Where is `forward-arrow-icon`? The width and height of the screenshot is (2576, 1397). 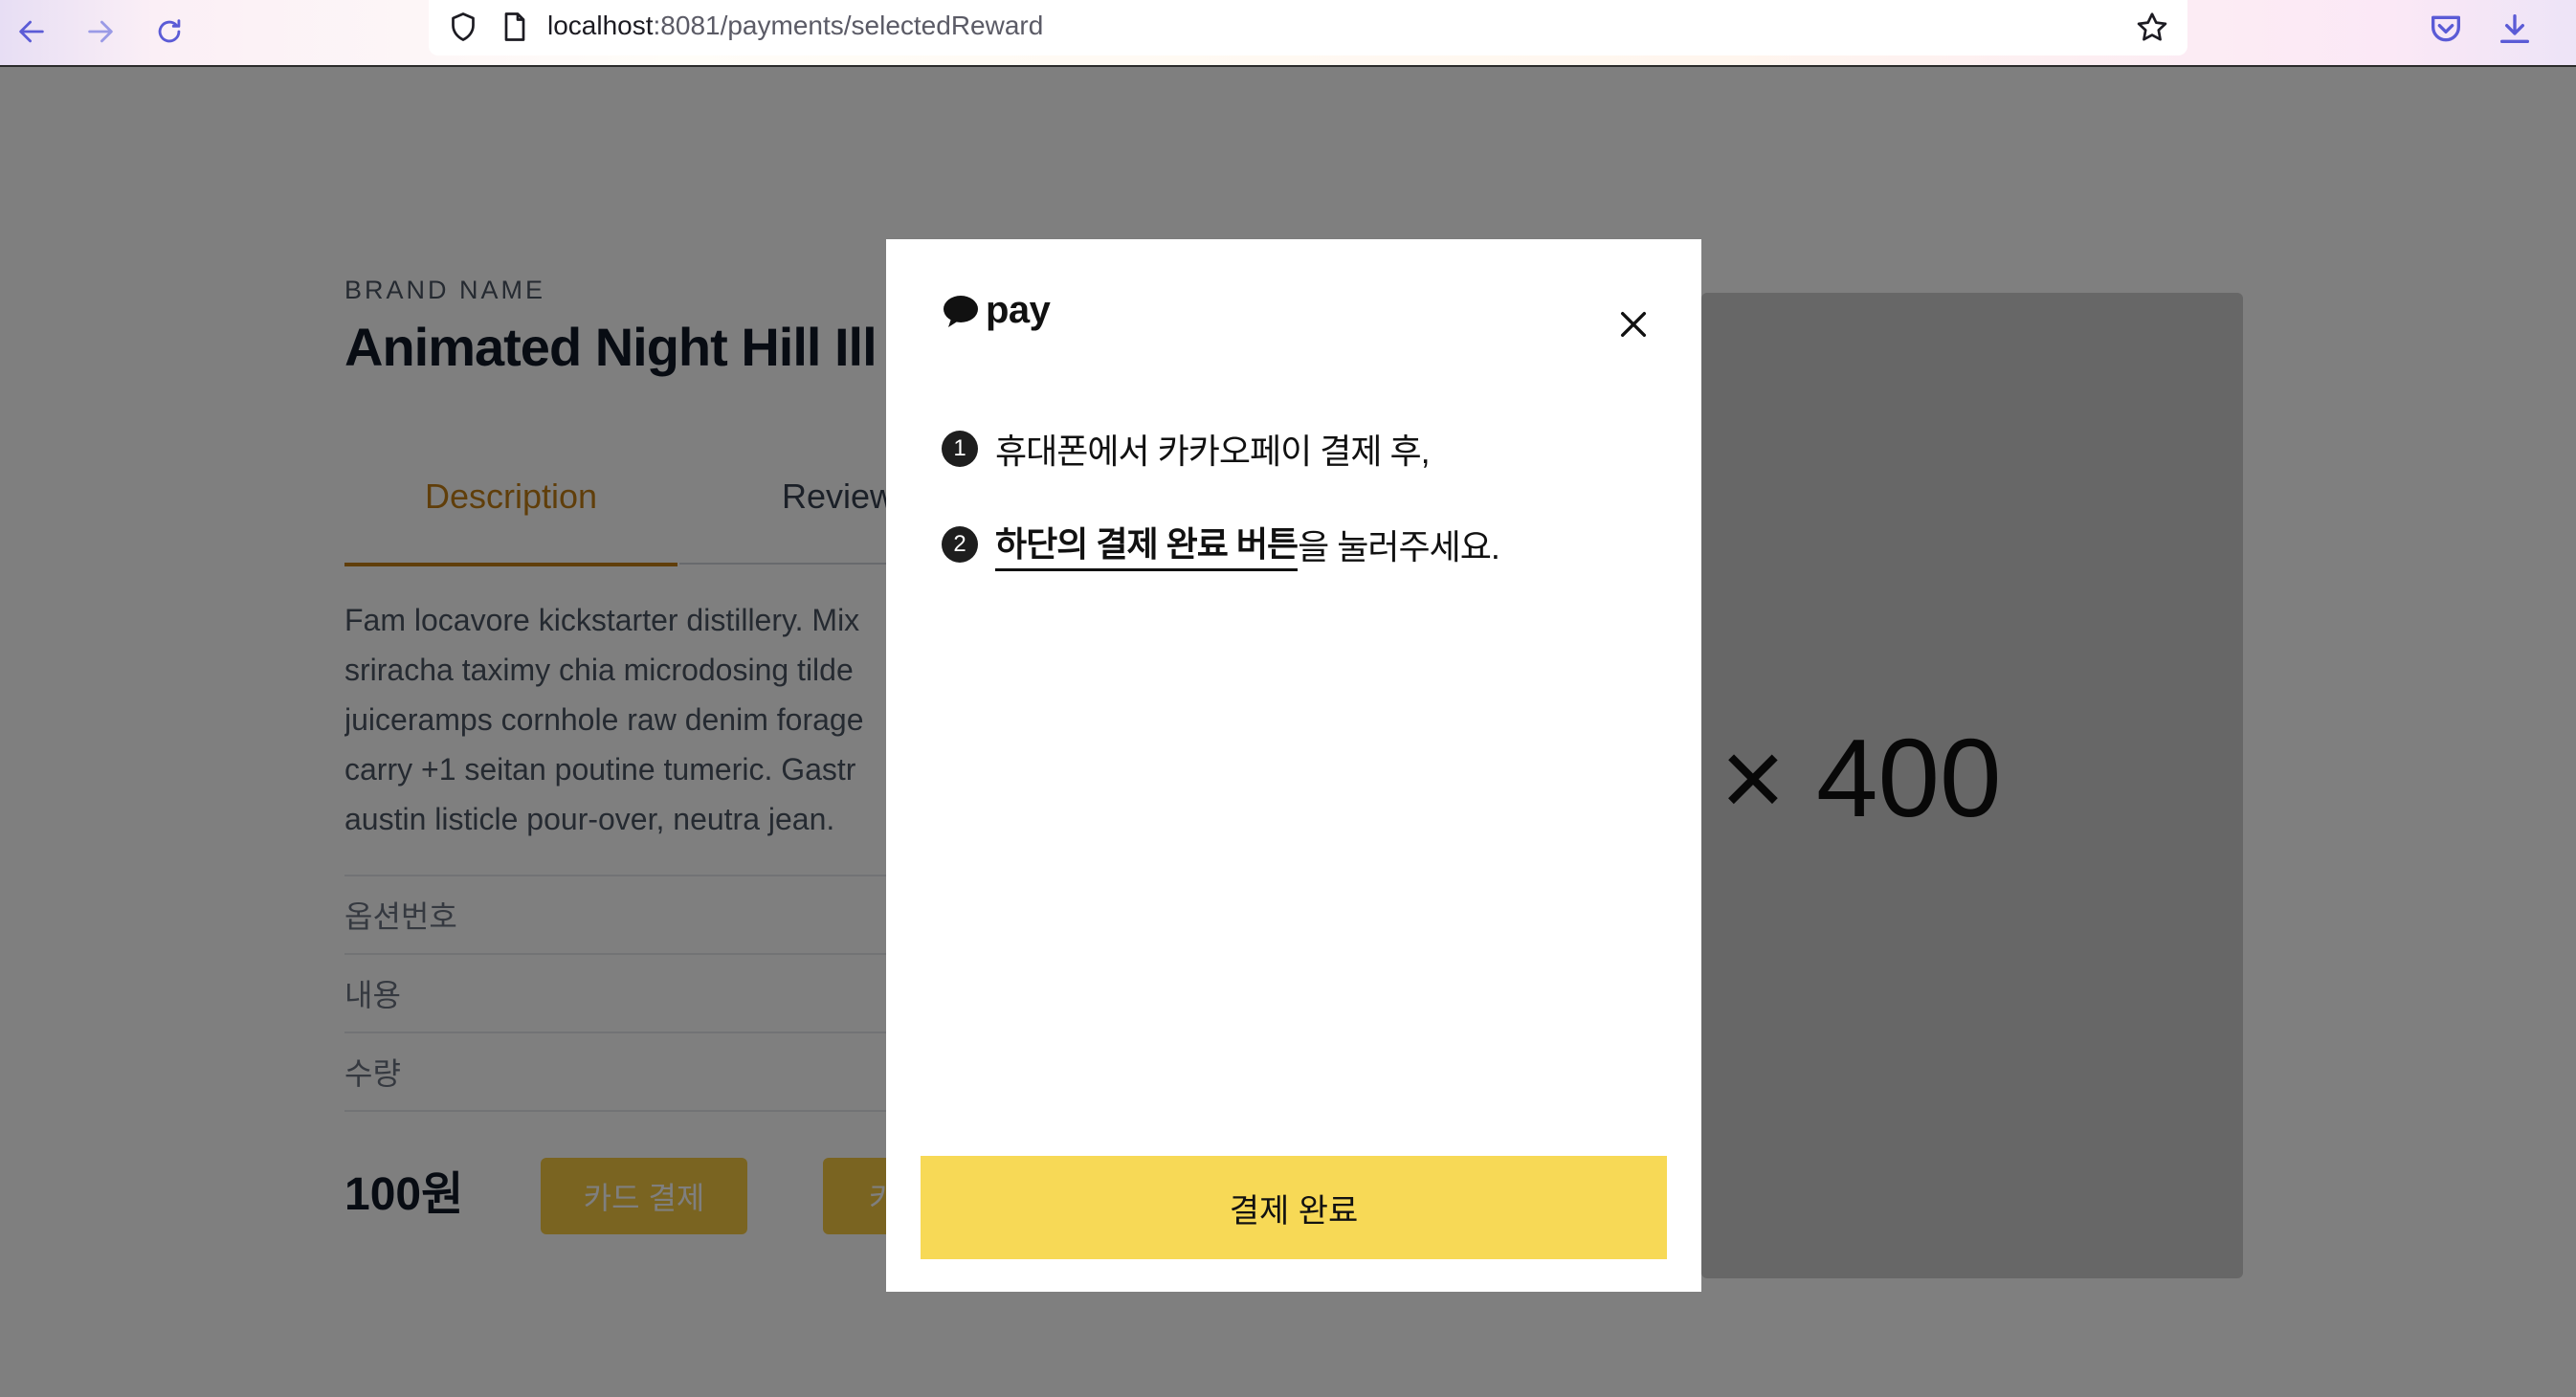 forward-arrow-icon is located at coordinates (100, 31).